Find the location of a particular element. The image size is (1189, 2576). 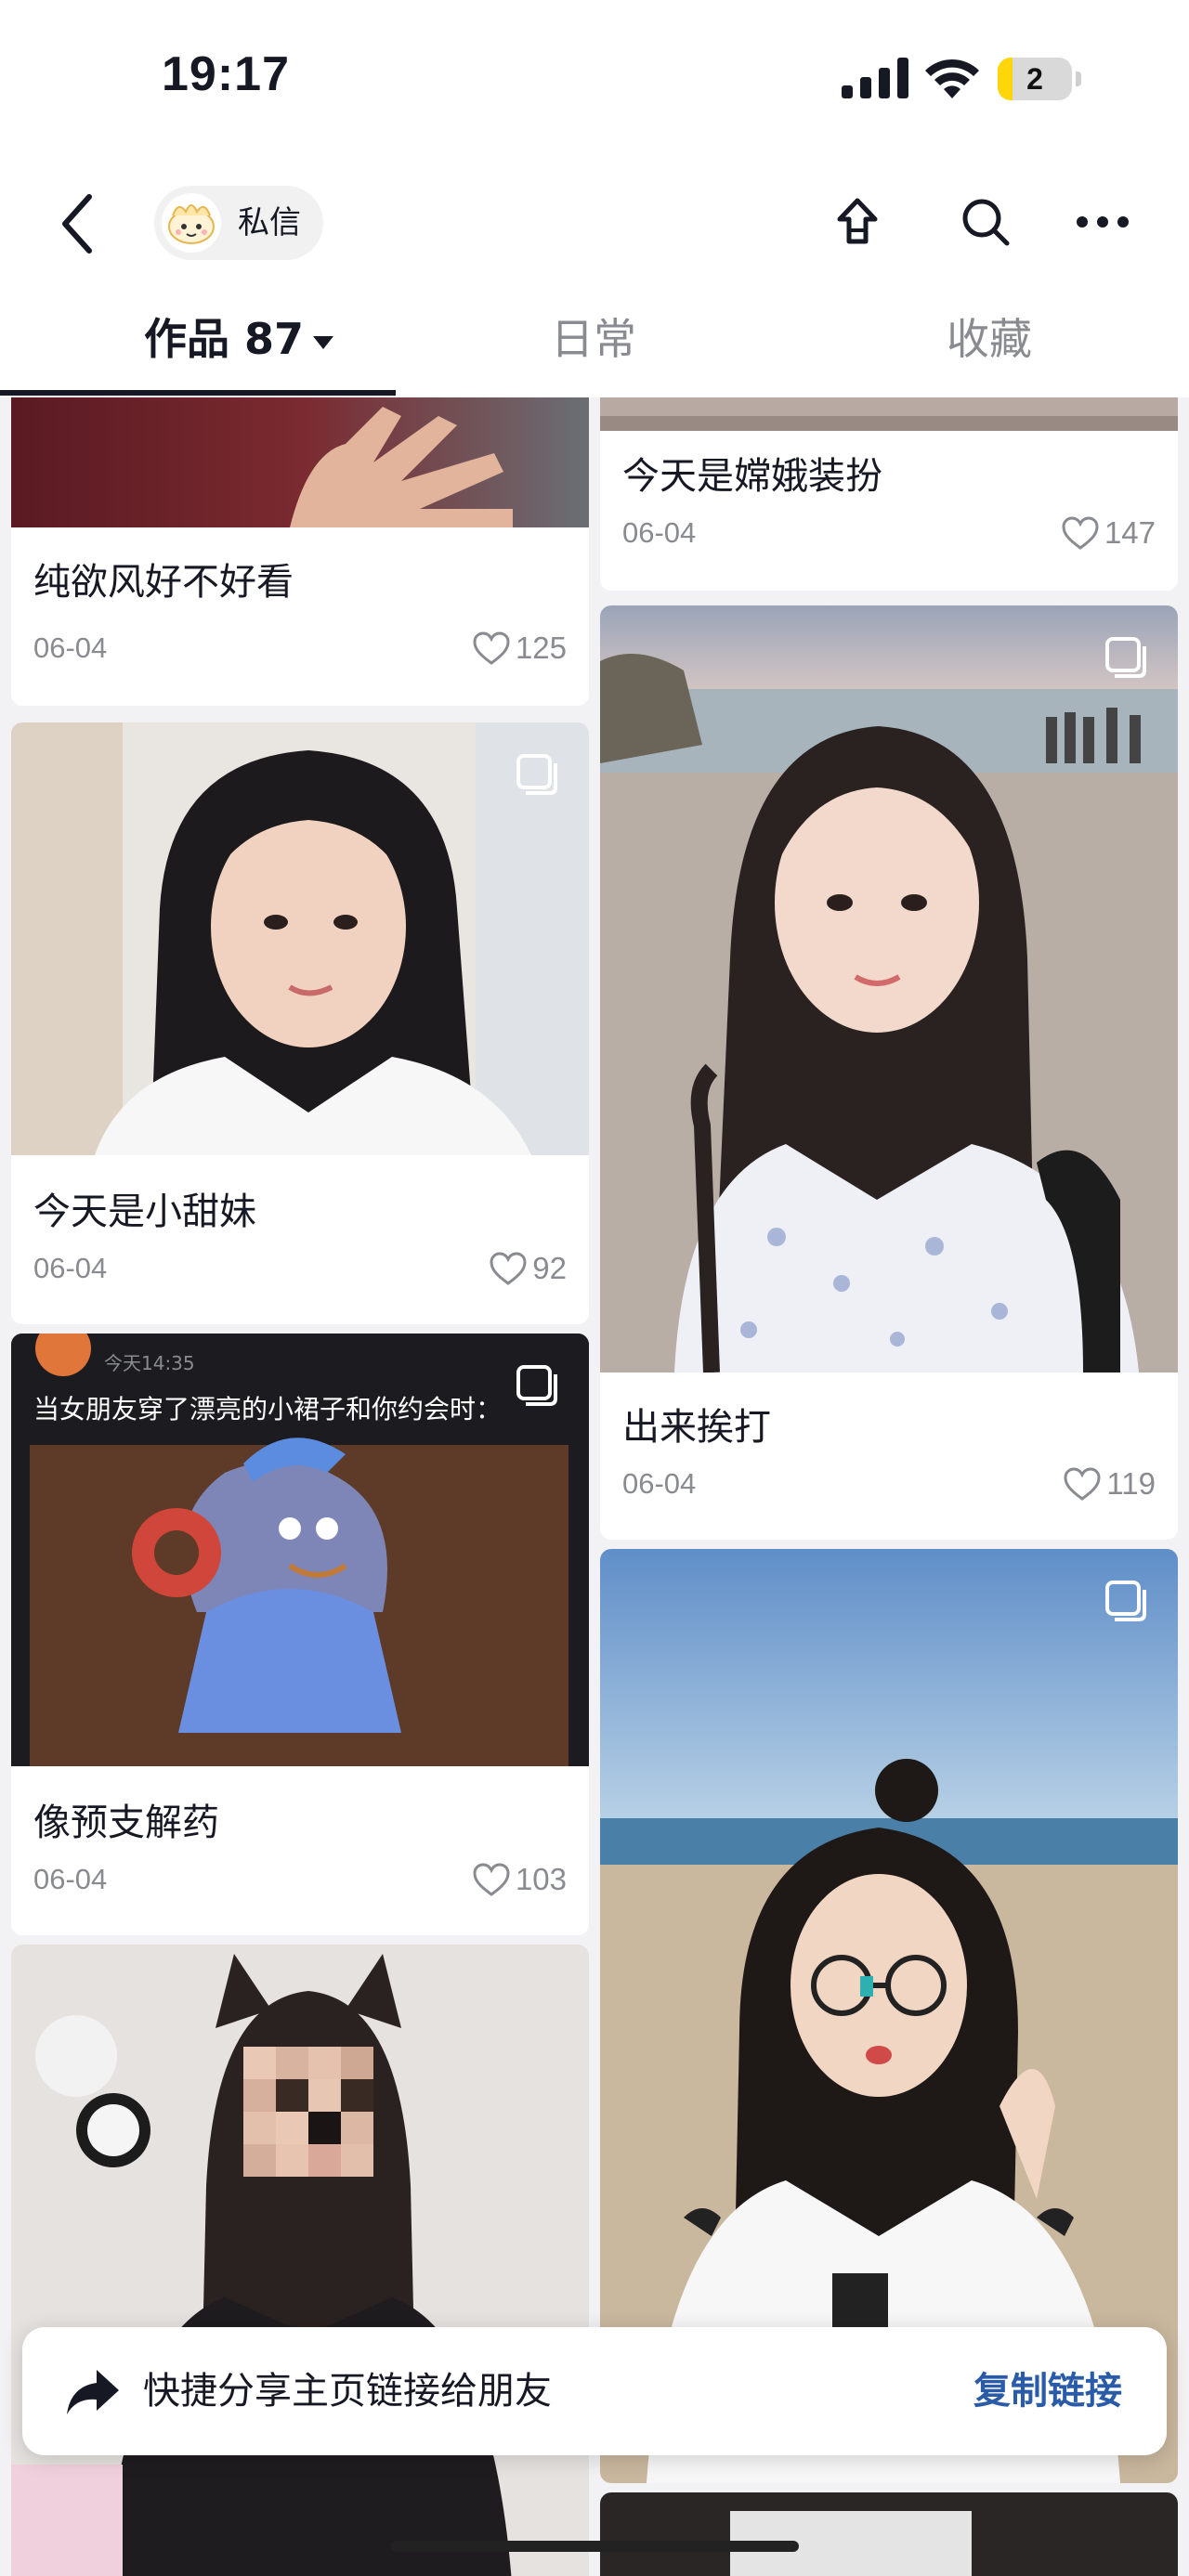

post-card: 纯欲风好不好看 06-04 125 is located at coordinates (300, 551).